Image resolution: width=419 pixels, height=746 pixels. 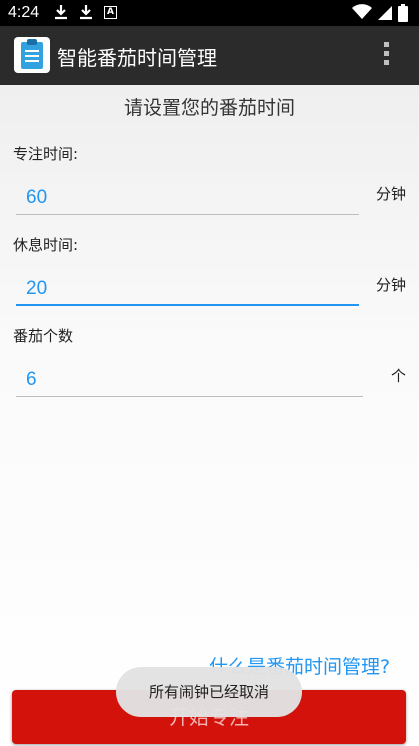 I want to click on status-bar: 4:24 A, so click(x=209, y=13).